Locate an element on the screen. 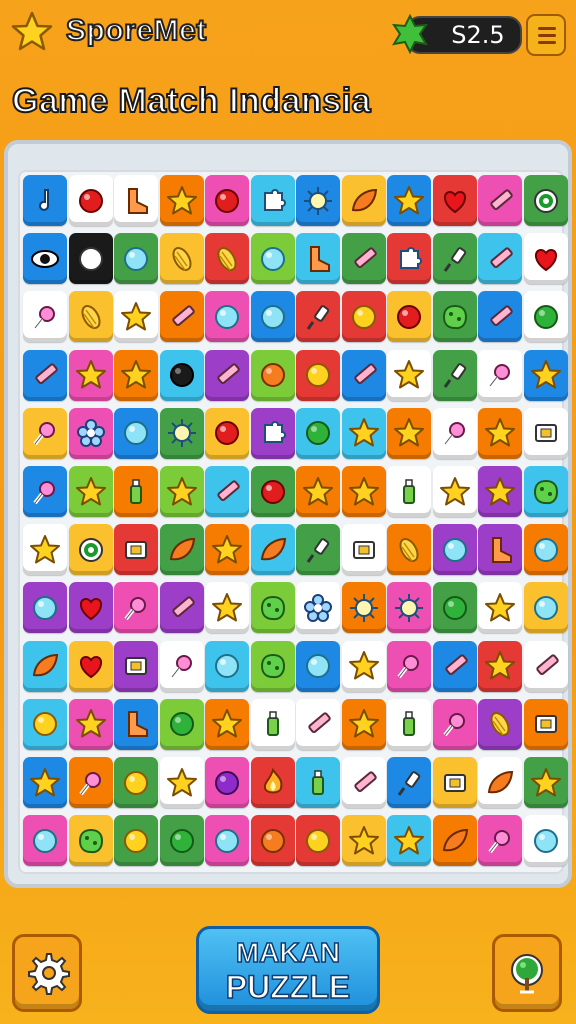 This screenshot has width=576, height=1024. play-button: MAKAN PUZZLE is located at coordinates (288, 970).